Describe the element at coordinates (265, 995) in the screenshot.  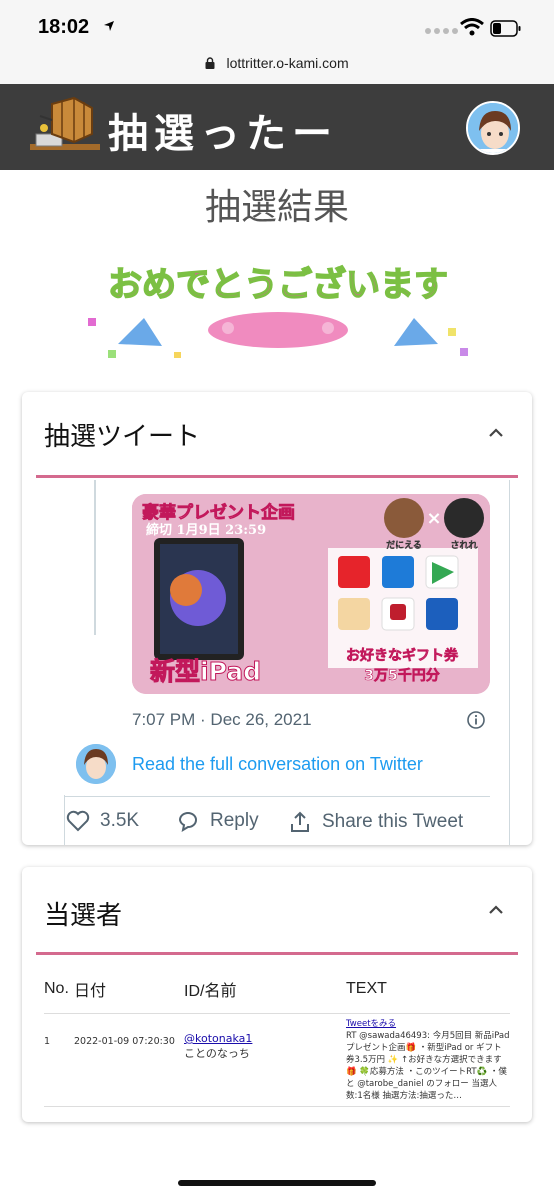
I see `column-header-id: ID/名前` at that location.